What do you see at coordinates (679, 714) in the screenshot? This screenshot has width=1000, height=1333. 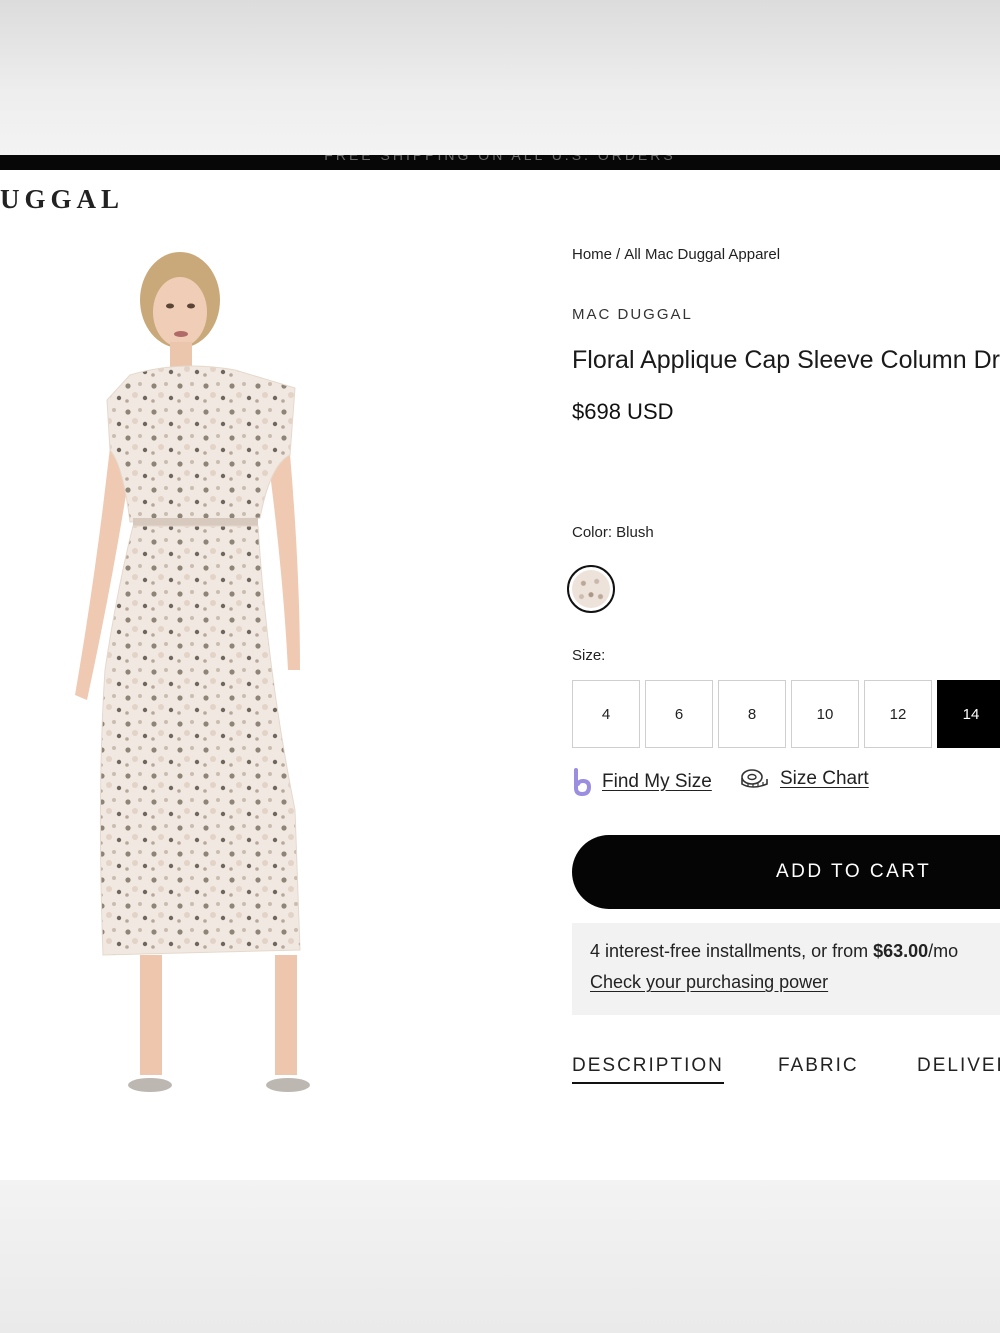 I see `size-option: 6` at bounding box center [679, 714].